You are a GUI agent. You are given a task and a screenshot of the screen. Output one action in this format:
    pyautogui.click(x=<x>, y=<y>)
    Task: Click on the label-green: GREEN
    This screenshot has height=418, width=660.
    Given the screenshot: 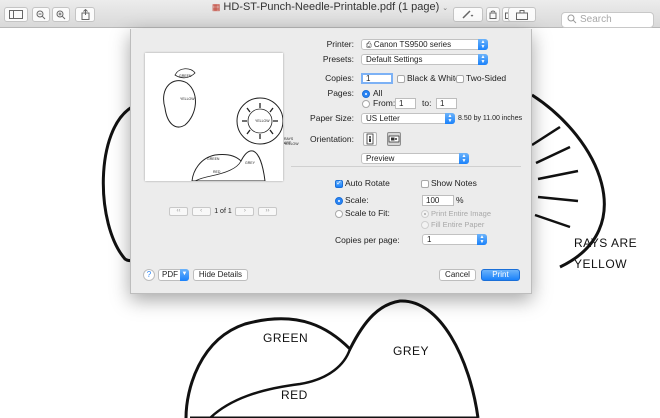 What is the action you would take?
    pyautogui.click(x=286, y=338)
    